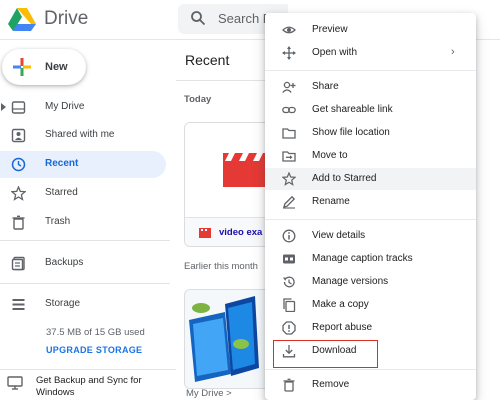 The height and width of the screenshot is (400, 500). I want to click on file-card-image, so click(230, 339).